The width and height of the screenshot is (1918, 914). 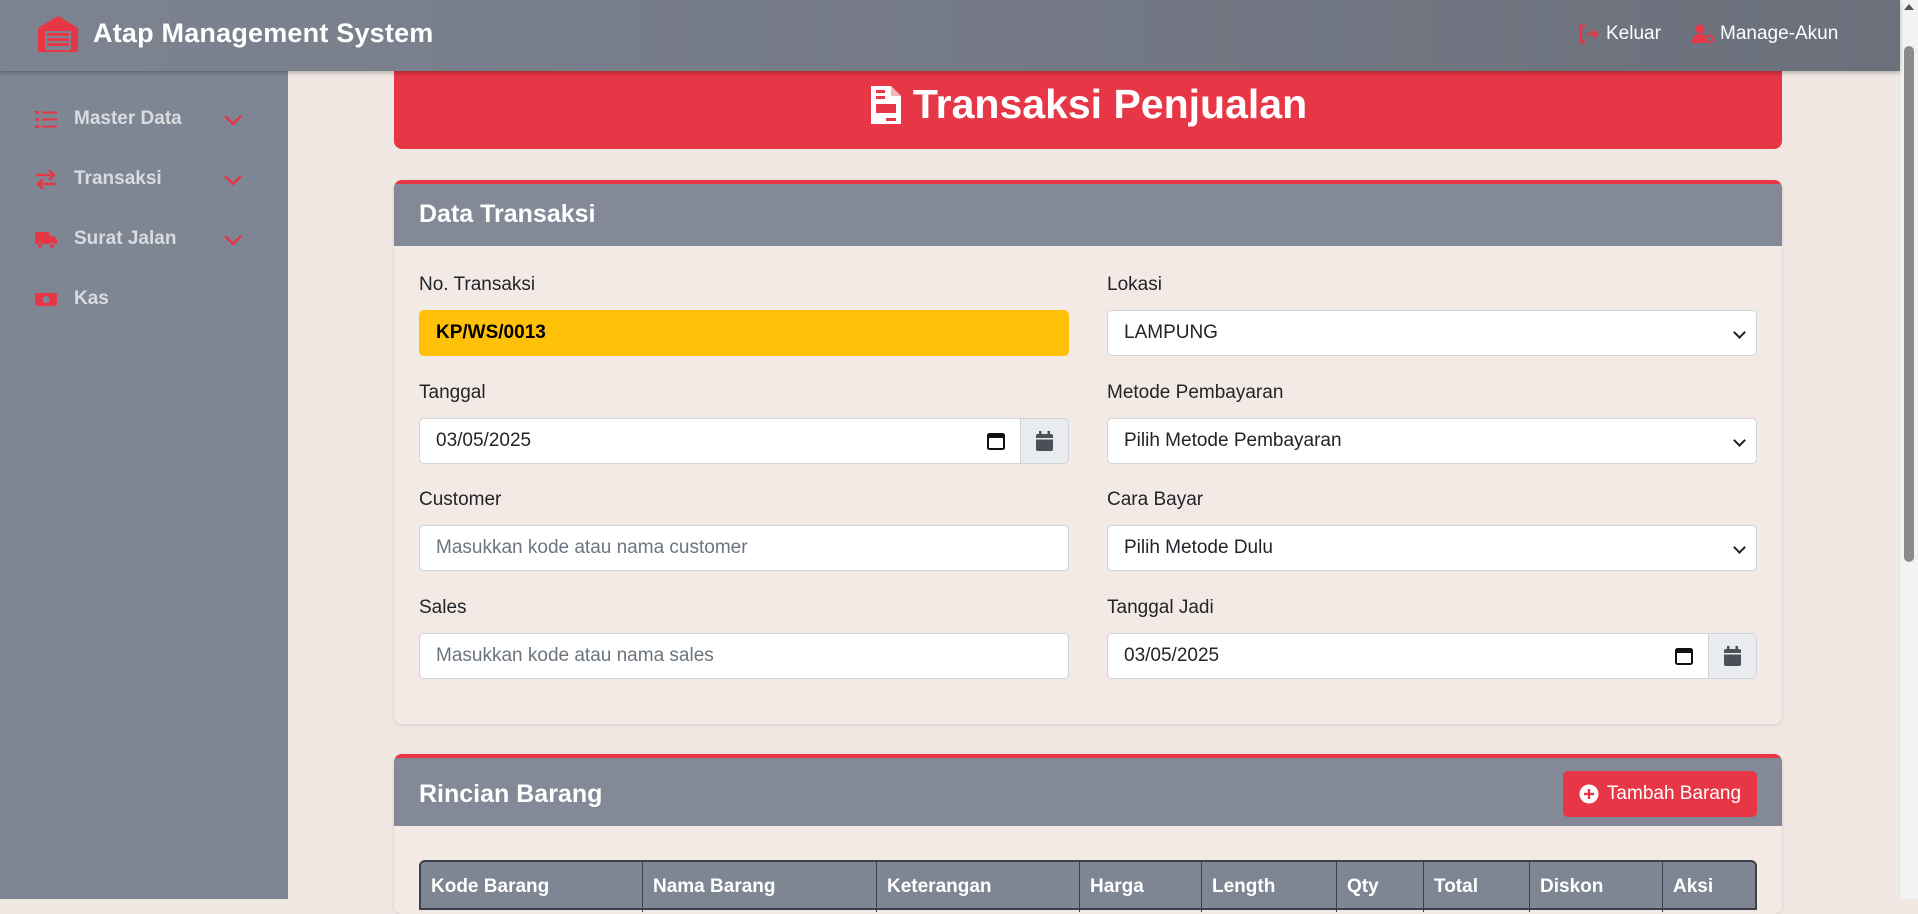 I want to click on card-title: Data Transaksi, so click(x=507, y=214).